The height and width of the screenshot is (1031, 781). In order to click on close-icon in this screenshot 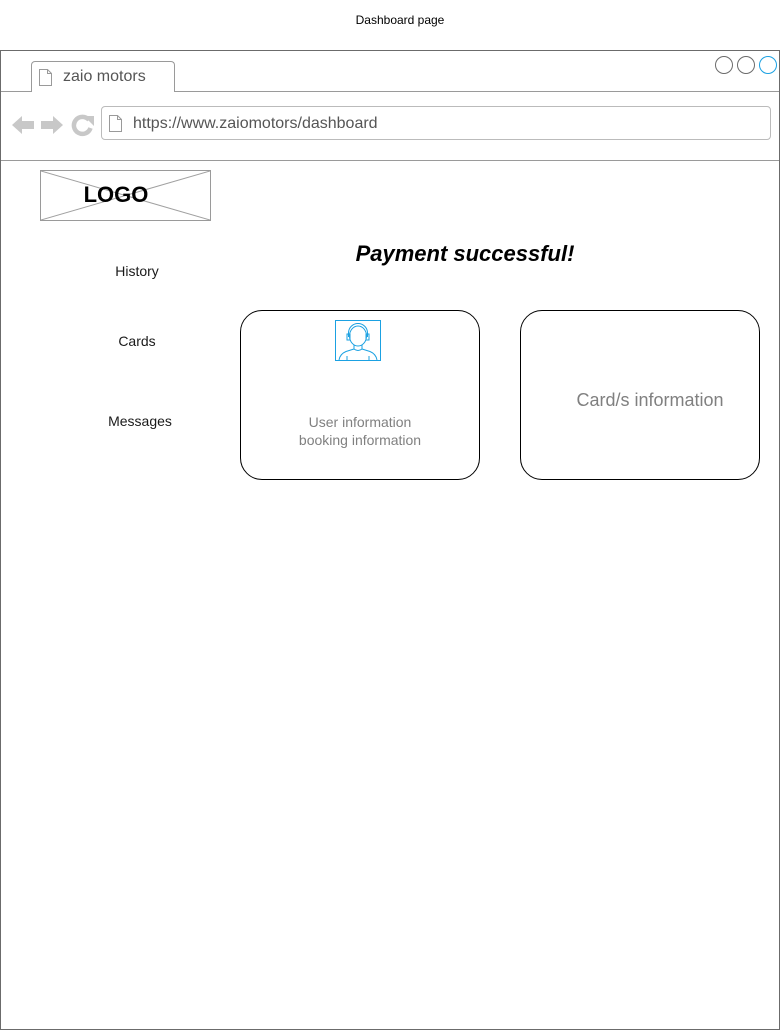, I will do `click(768, 65)`.